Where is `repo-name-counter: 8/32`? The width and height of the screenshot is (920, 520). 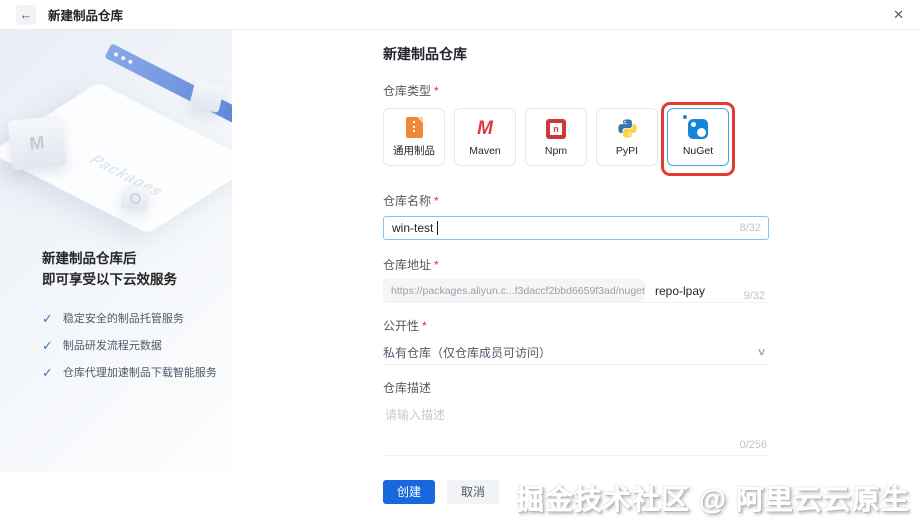
repo-name-counter: 8/32 is located at coordinates (750, 228).